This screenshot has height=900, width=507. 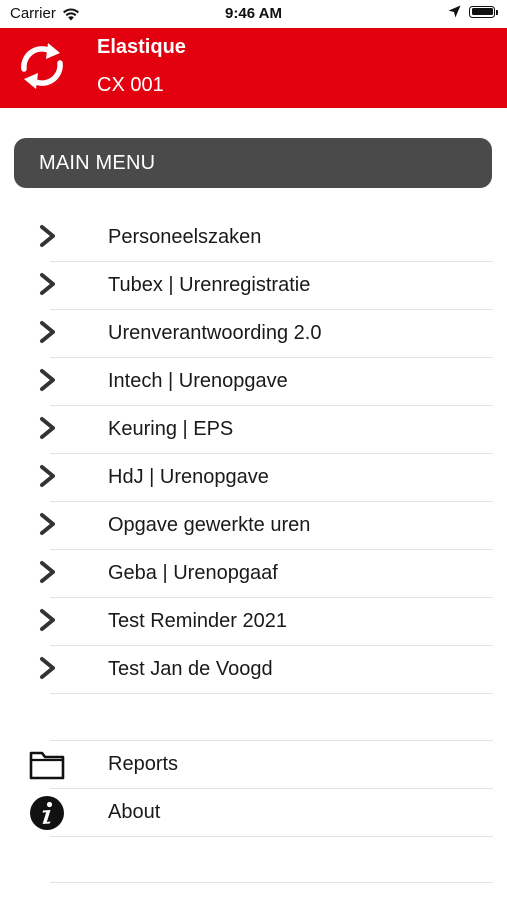 I want to click on status-indicators, so click(x=473, y=11).